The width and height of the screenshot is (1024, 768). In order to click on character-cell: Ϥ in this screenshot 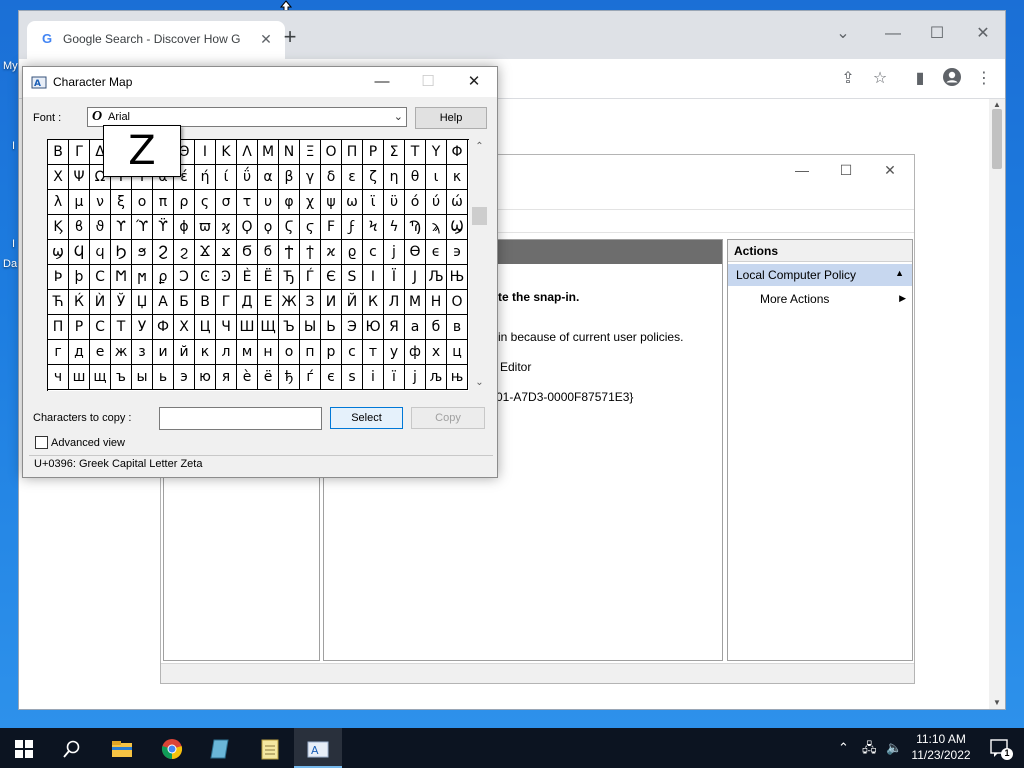, I will do `click(79, 252)`.